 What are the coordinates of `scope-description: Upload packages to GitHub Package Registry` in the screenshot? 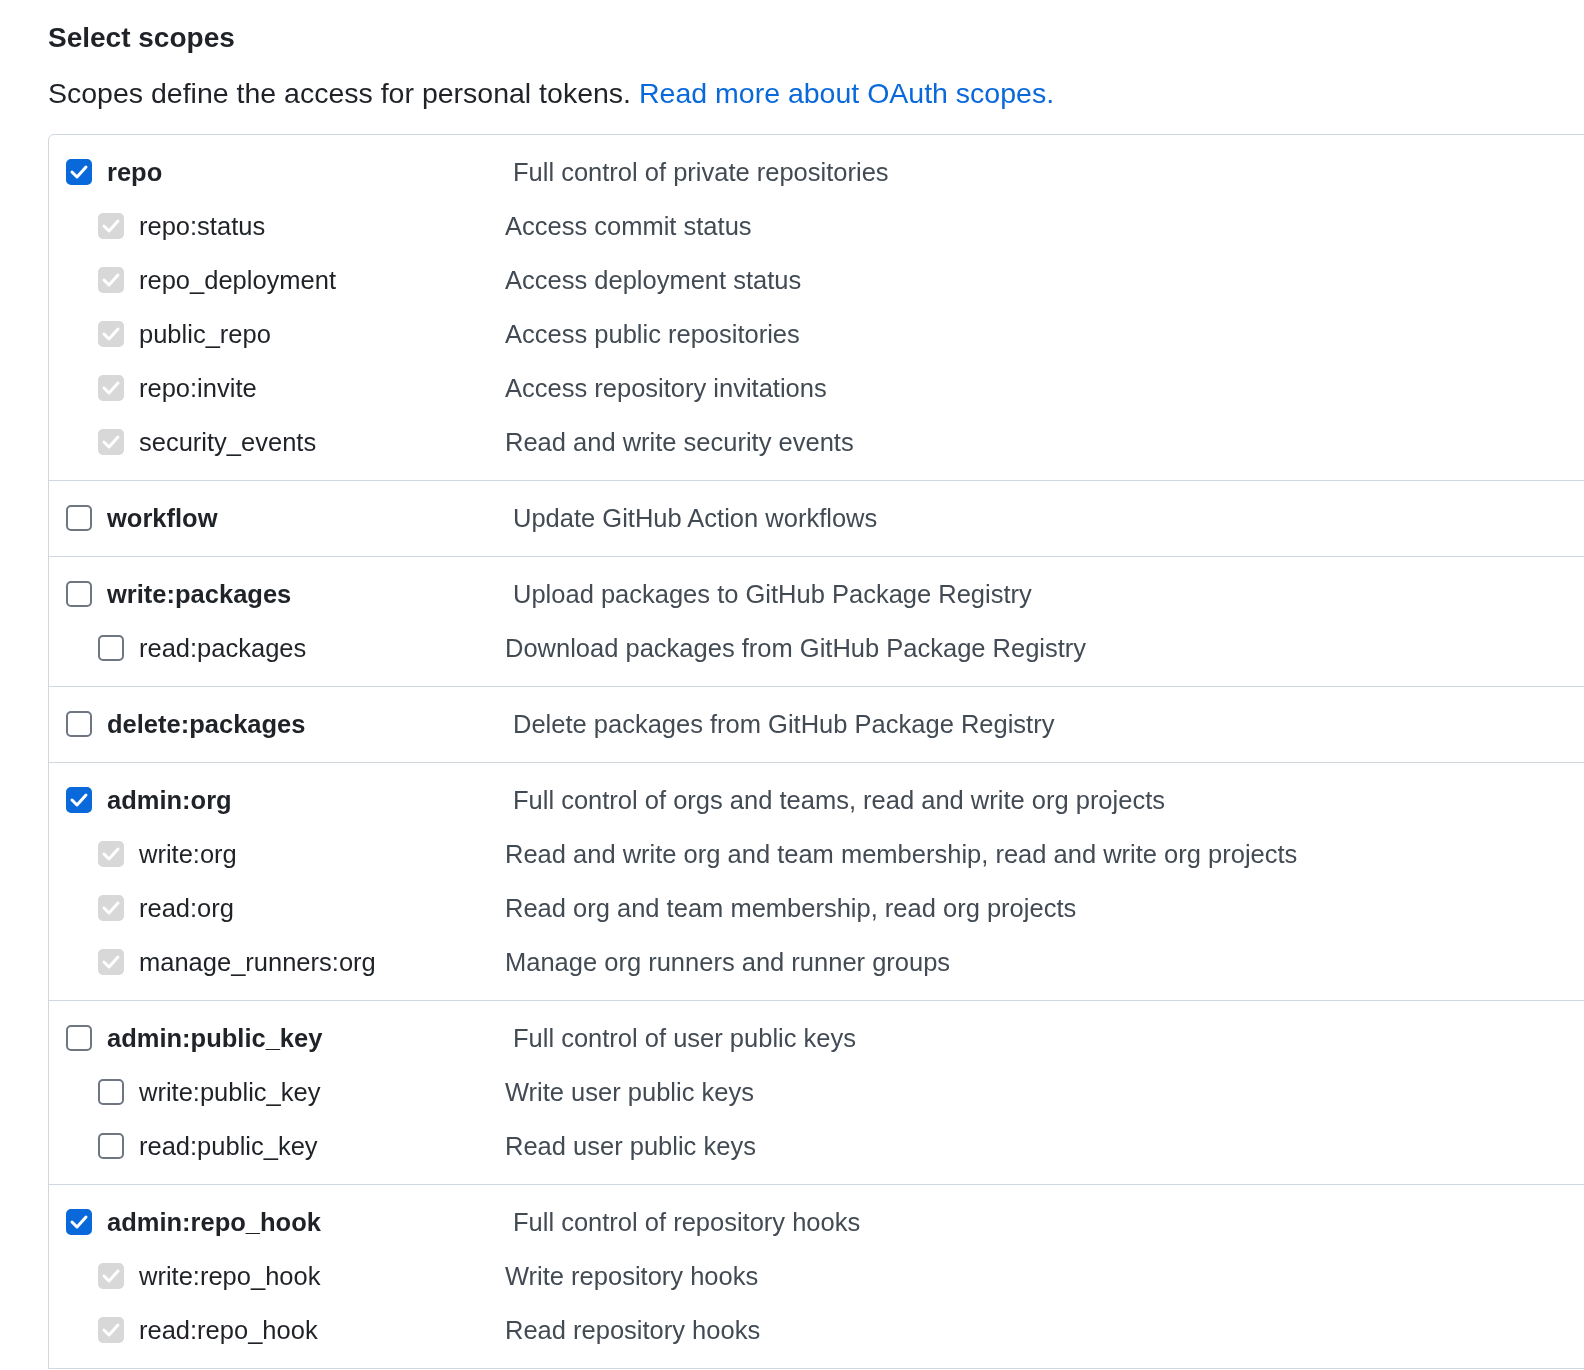 It's located at (772, 594).